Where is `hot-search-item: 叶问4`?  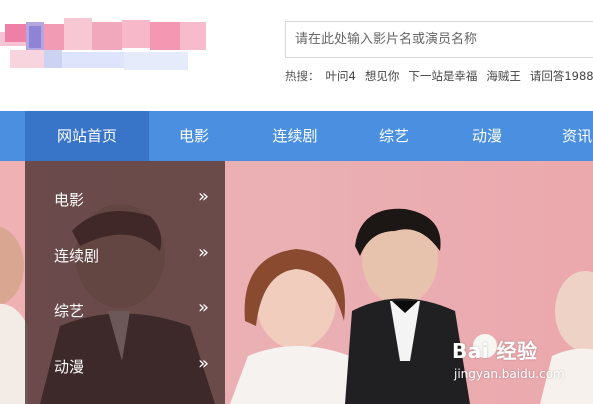
hot-search-item: 叶问4 is located at coordinates (341, 76).